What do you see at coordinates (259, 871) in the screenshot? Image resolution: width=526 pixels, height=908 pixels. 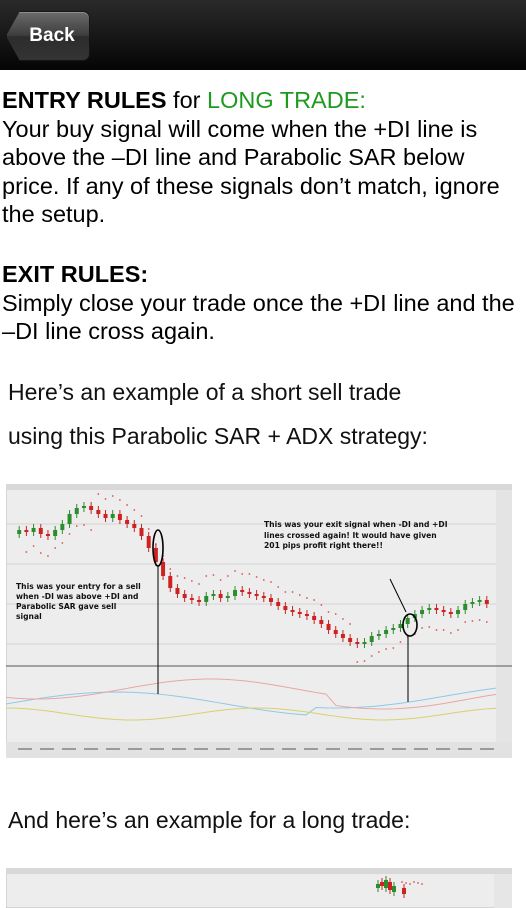 I see `chart-header-strip` at bounding box center [259, 871].